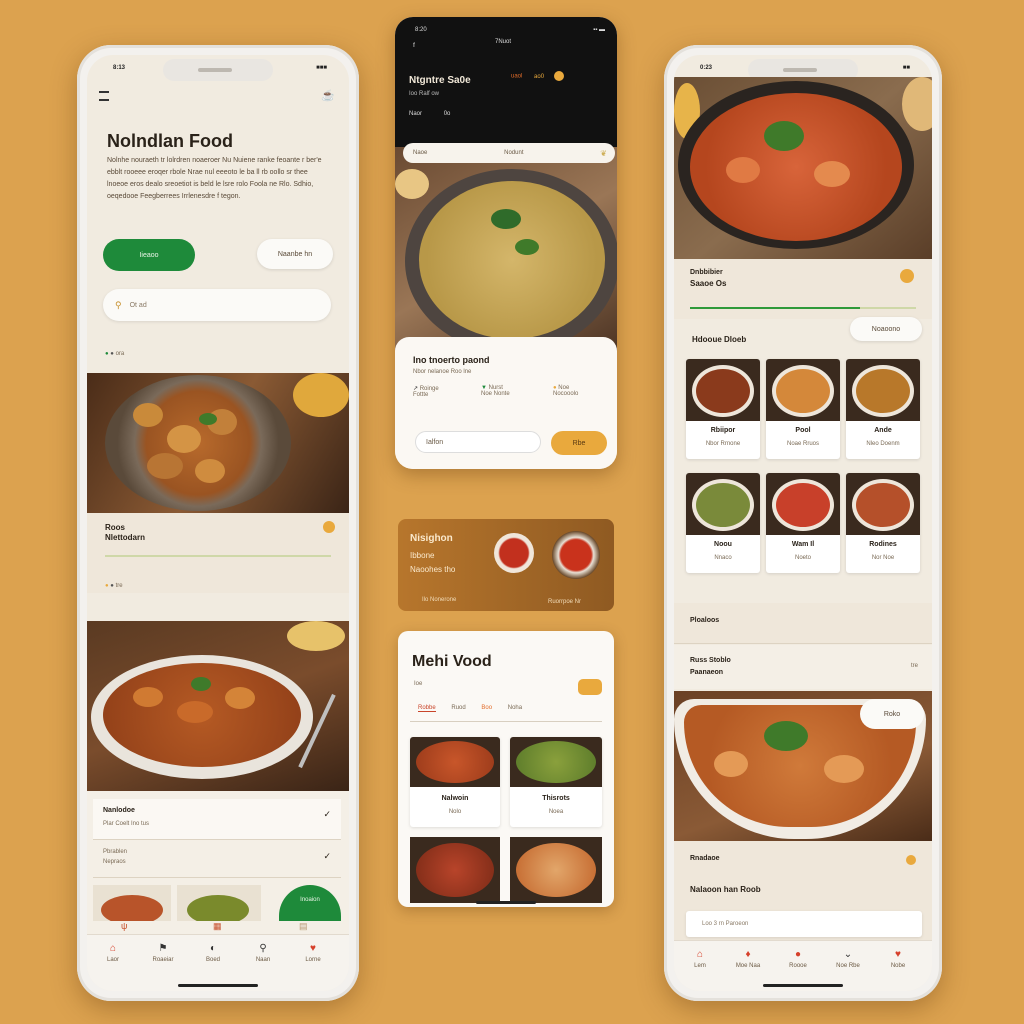 The width and height of the screenshot is (1024, 1024). Describe the element at coordinates (506, 721) in the screenshot. I see `divider` at that location.